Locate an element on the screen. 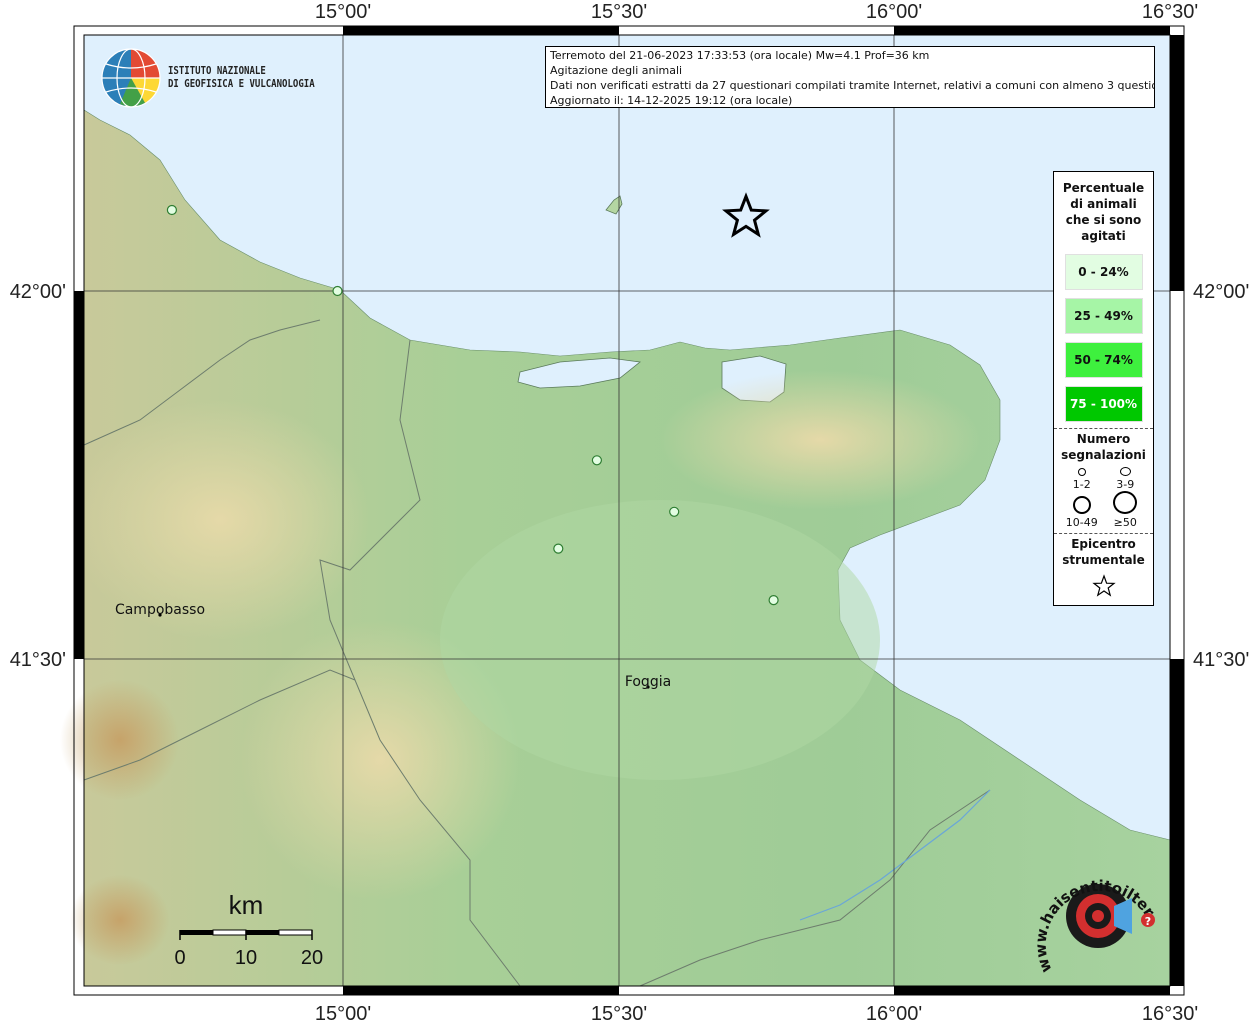 Image resolution: width=1256 pixels, height=1024 pixels. legend-class-3: 75 - 100% is located at coordinates (1103, 404).